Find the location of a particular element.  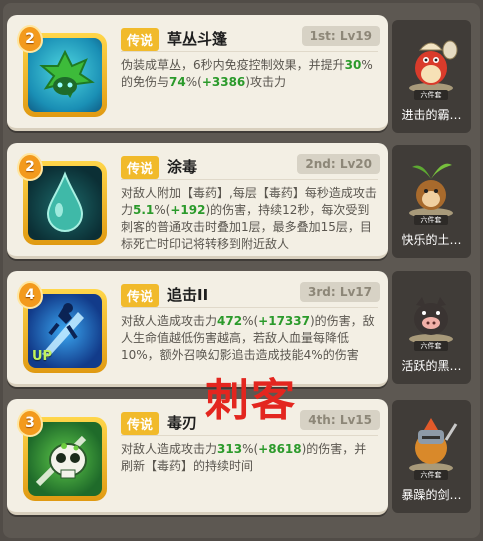

pig-pet-icon is located at coordinates (431, 320).